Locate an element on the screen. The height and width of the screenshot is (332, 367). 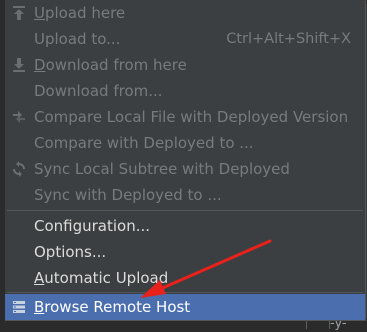
mnemonic-letter: U is located at coordinates (39, 13).